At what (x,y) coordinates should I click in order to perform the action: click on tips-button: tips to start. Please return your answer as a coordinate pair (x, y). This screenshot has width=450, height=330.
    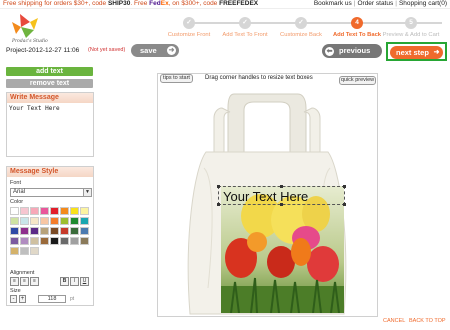
    Looking at the image, I should click on (176, 78).